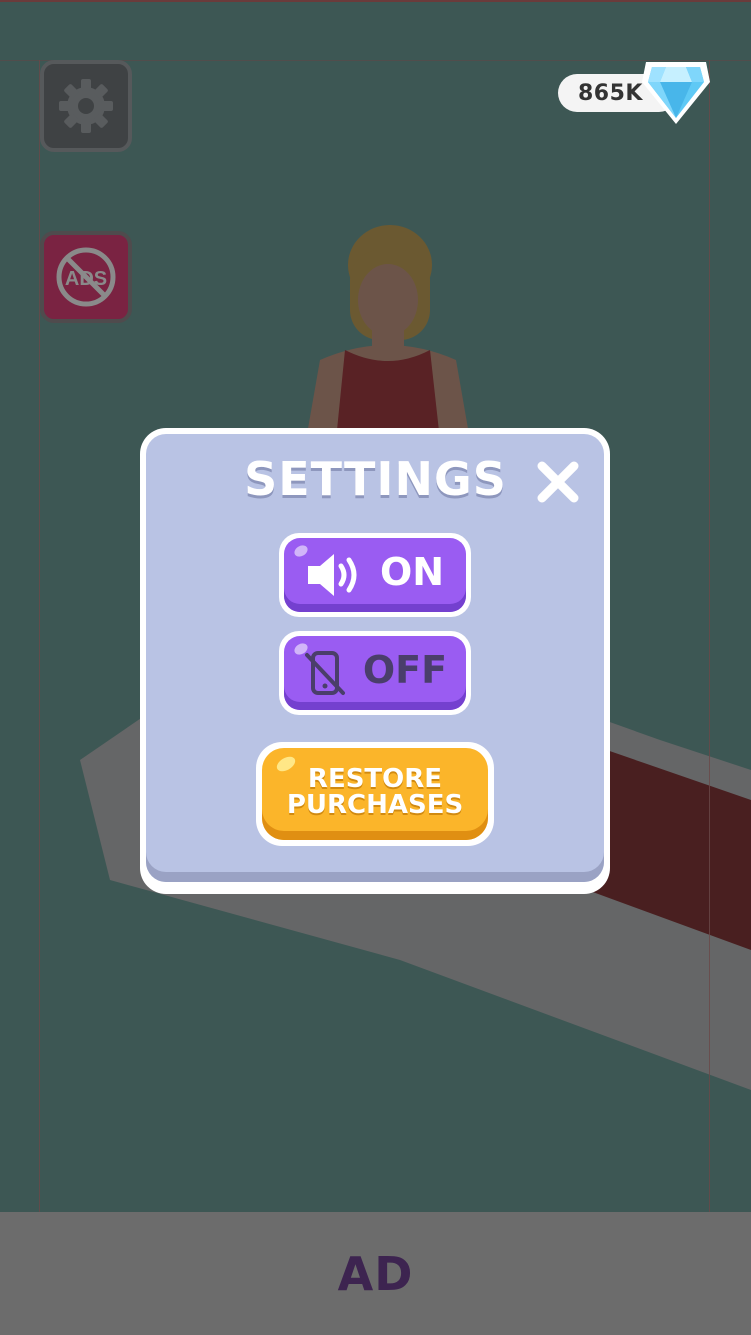 The height and width of the screenshot is (1335, 751). I want to click on diamond-icon, so click(676, 93).